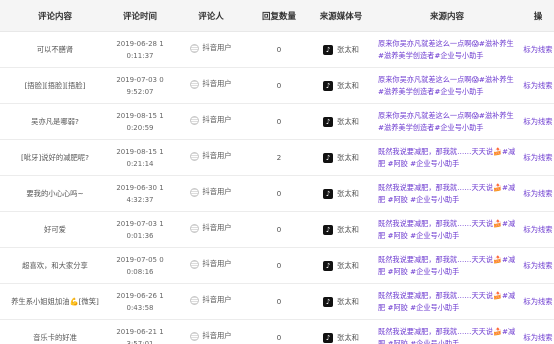  Describe the element at coordinates (140, 235) in the screenshot. I see `comment-clock: 0:01:36` at that location.